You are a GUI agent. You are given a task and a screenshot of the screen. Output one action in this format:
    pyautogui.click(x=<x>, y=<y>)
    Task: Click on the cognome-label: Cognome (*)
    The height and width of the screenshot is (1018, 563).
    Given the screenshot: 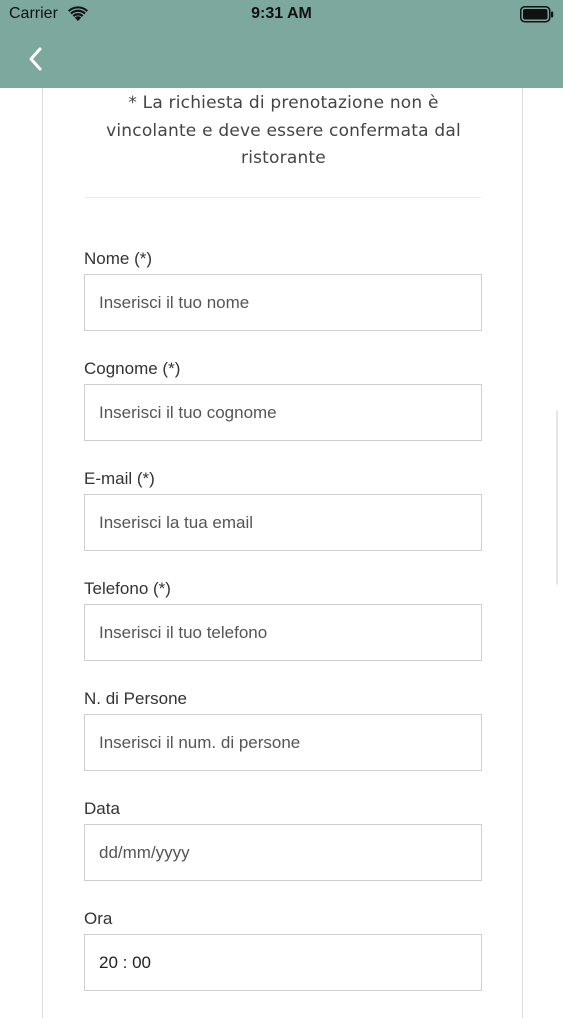 What is the action you would take?
    pyautogui.click(x=132, y=368)
    